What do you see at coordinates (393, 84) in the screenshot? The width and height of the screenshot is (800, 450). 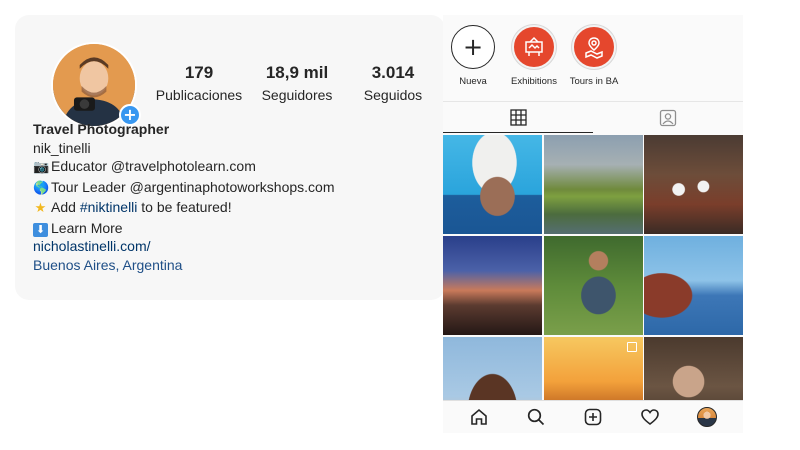 I see `stat-following: 3.014 Seguidos` at bounding box center [393, 84].